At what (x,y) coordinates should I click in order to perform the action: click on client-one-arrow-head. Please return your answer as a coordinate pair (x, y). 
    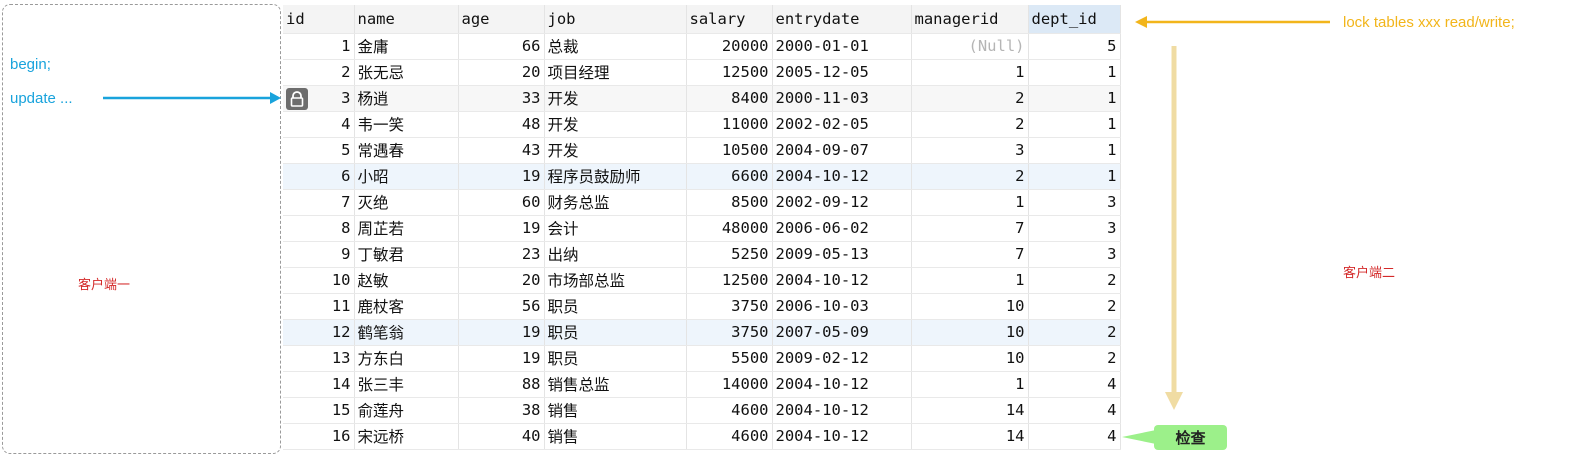
    Looking at the image, I should click on (275, 98).